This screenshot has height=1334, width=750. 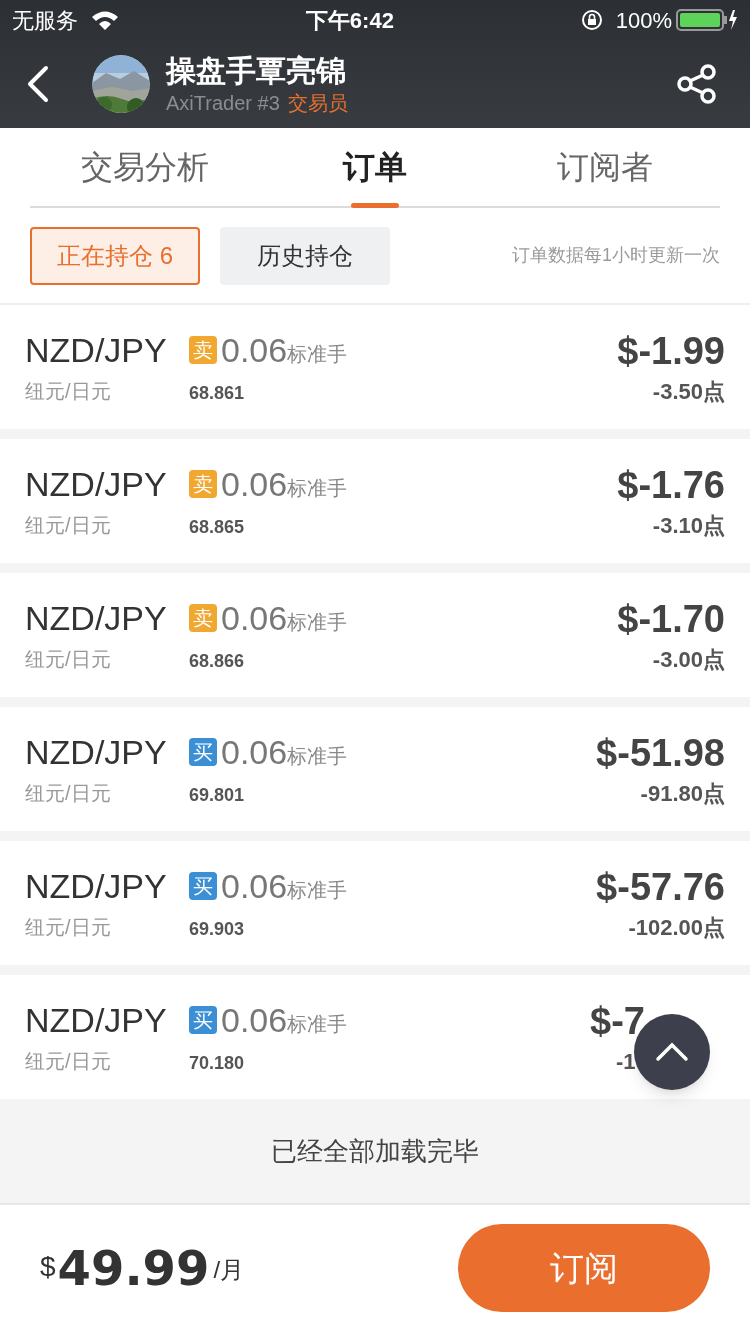 What do you see at coordinates (375, 1037) in the screenshot?
I see `order-row: NZD/JPY 纽元/日元 买 0.06标准手 70.180 $-7 -1` at bounding box center [375, 1037].